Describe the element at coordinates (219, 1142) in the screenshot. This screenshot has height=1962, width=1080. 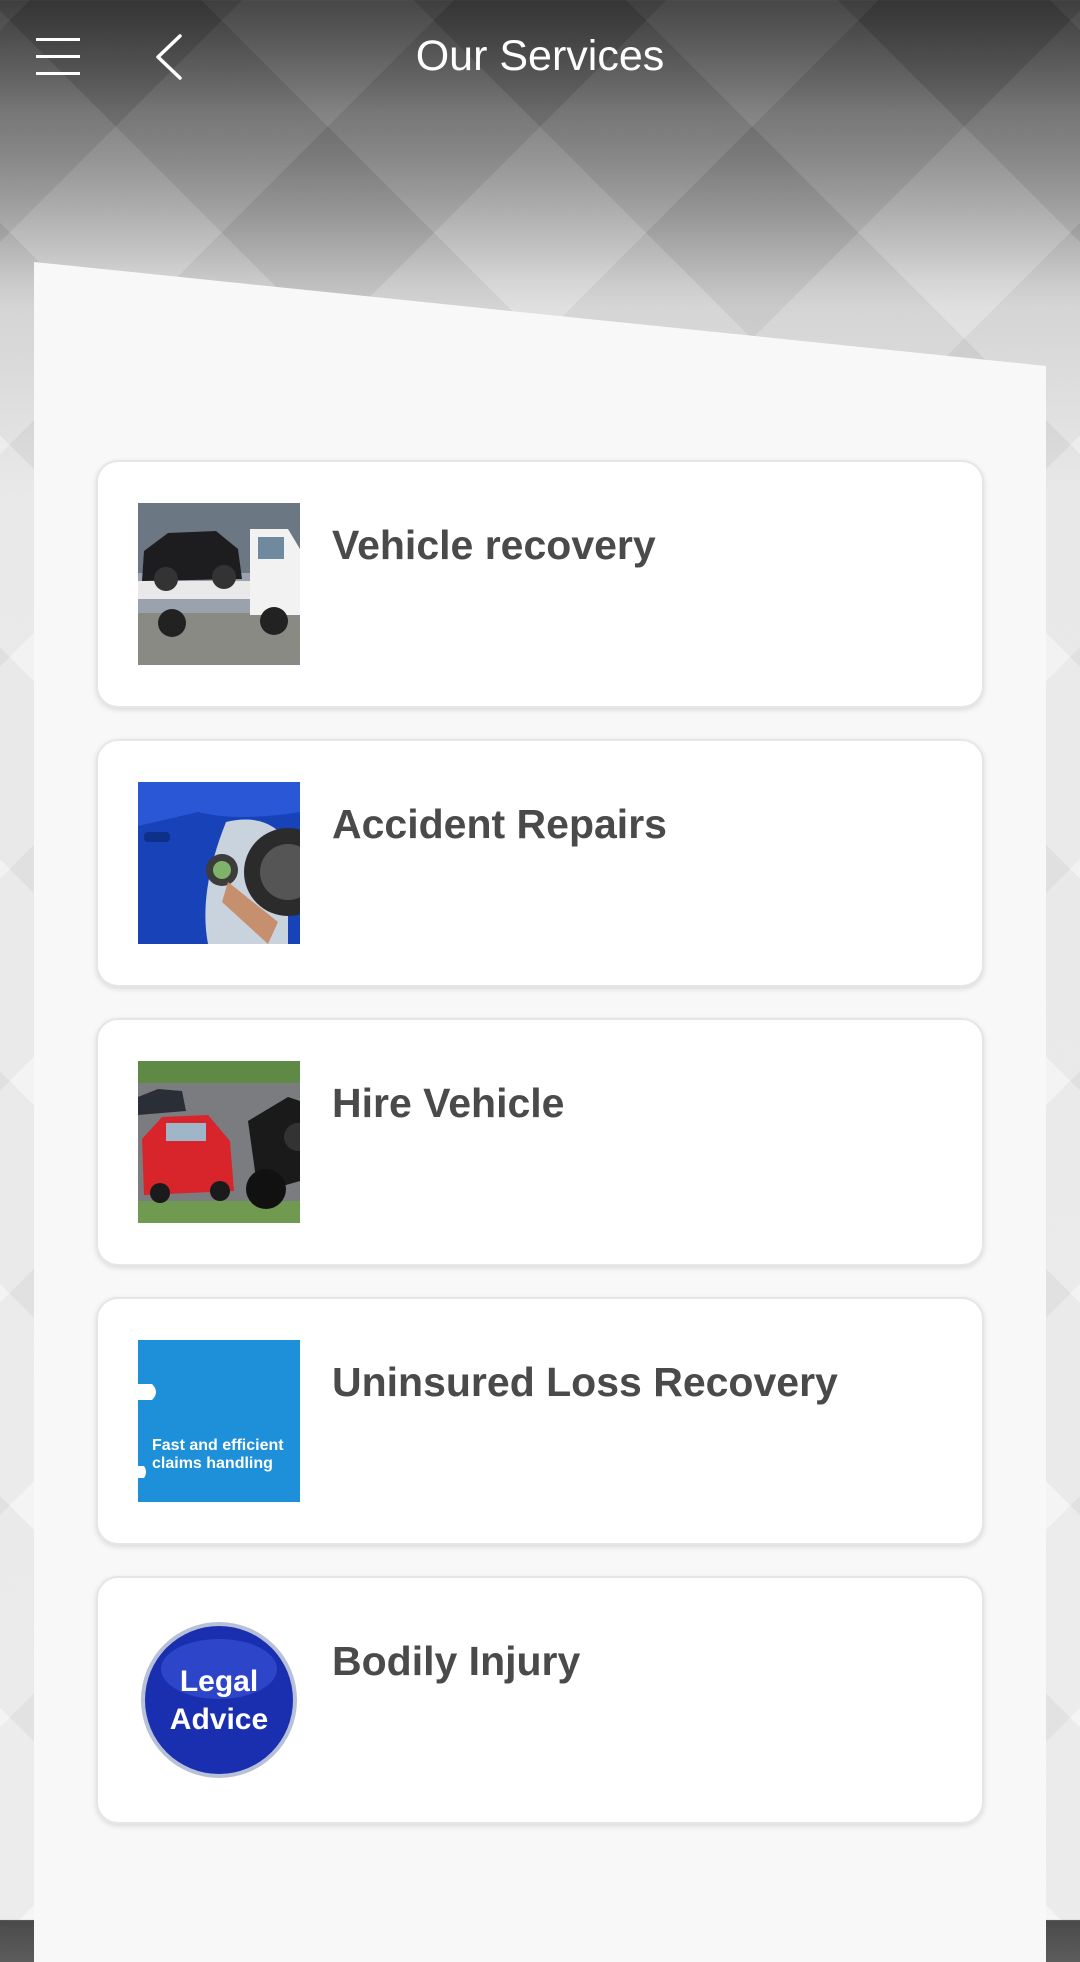
I see `racing-image` at that location.